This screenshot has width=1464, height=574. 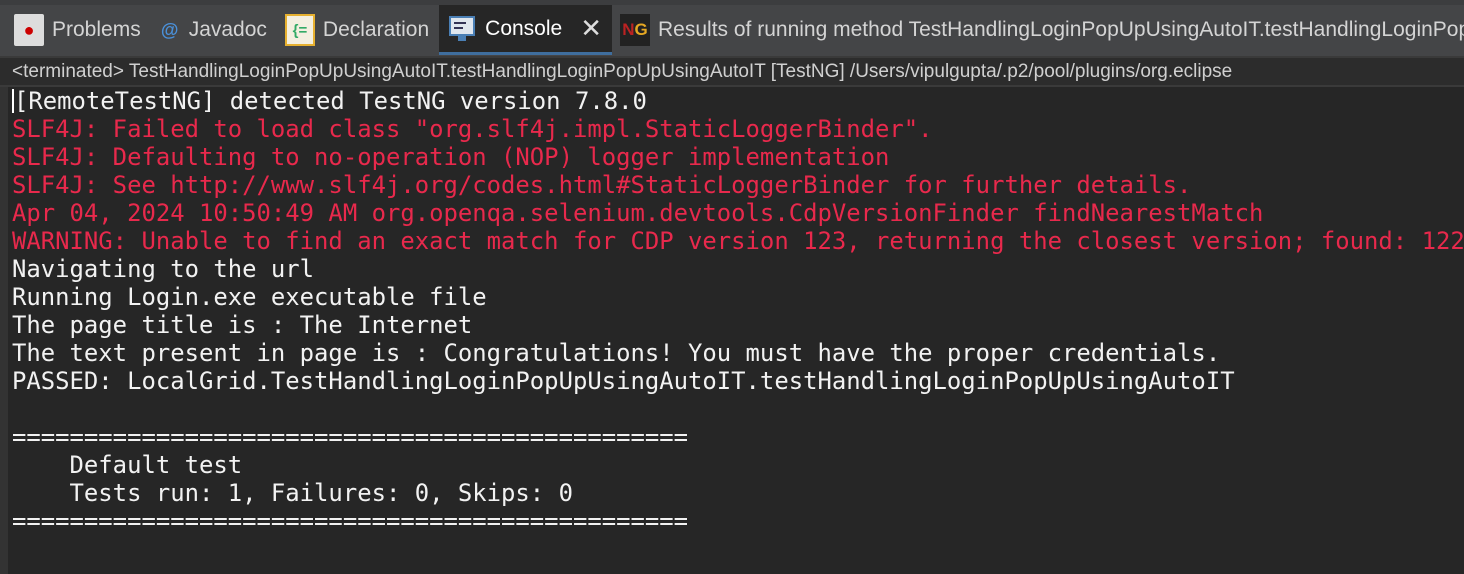 What do you see at coordinates (163, 269) in the screenshot?
I see `console-line-text: Navigating to the url` at bounding box center [163, 269].